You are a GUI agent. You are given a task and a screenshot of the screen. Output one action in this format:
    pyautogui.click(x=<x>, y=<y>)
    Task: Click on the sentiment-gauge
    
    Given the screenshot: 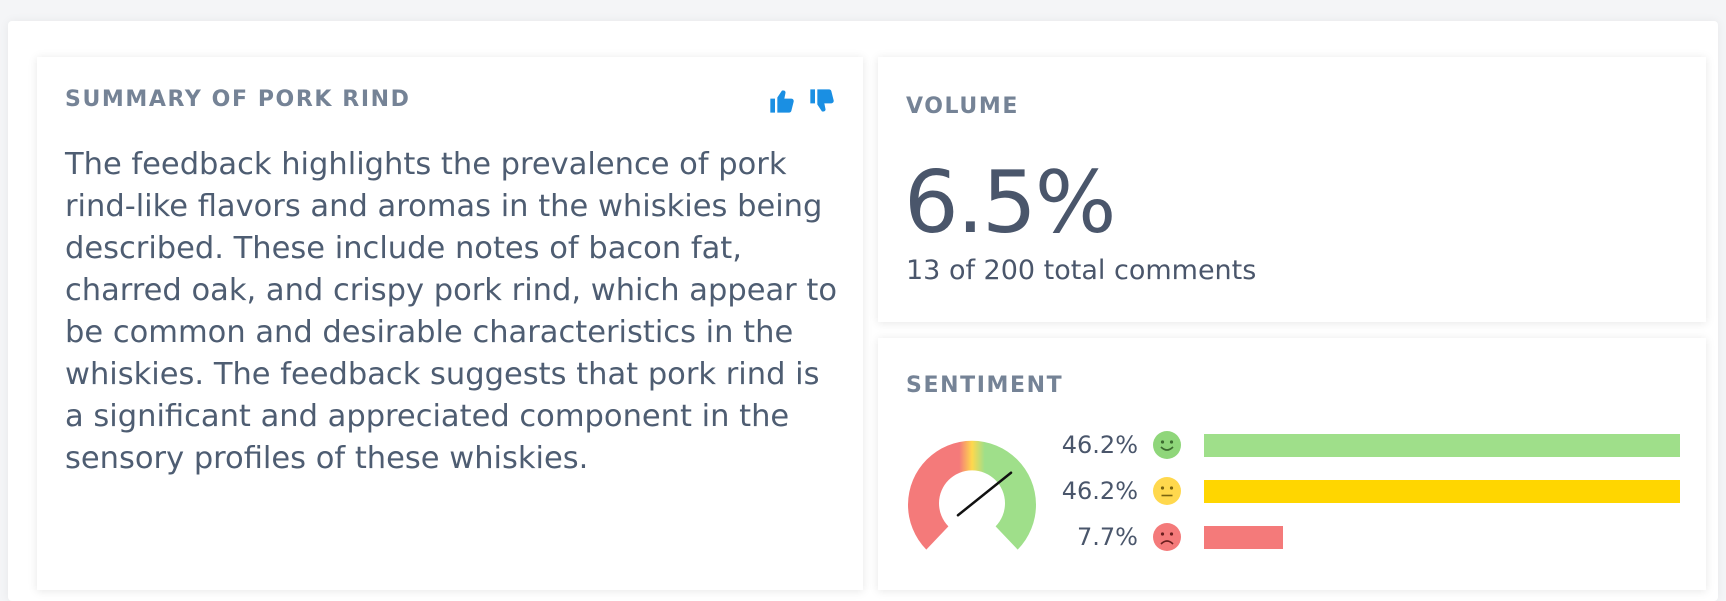 What is the action you would take?
    pyautogui.click(x=972, y=495)
    